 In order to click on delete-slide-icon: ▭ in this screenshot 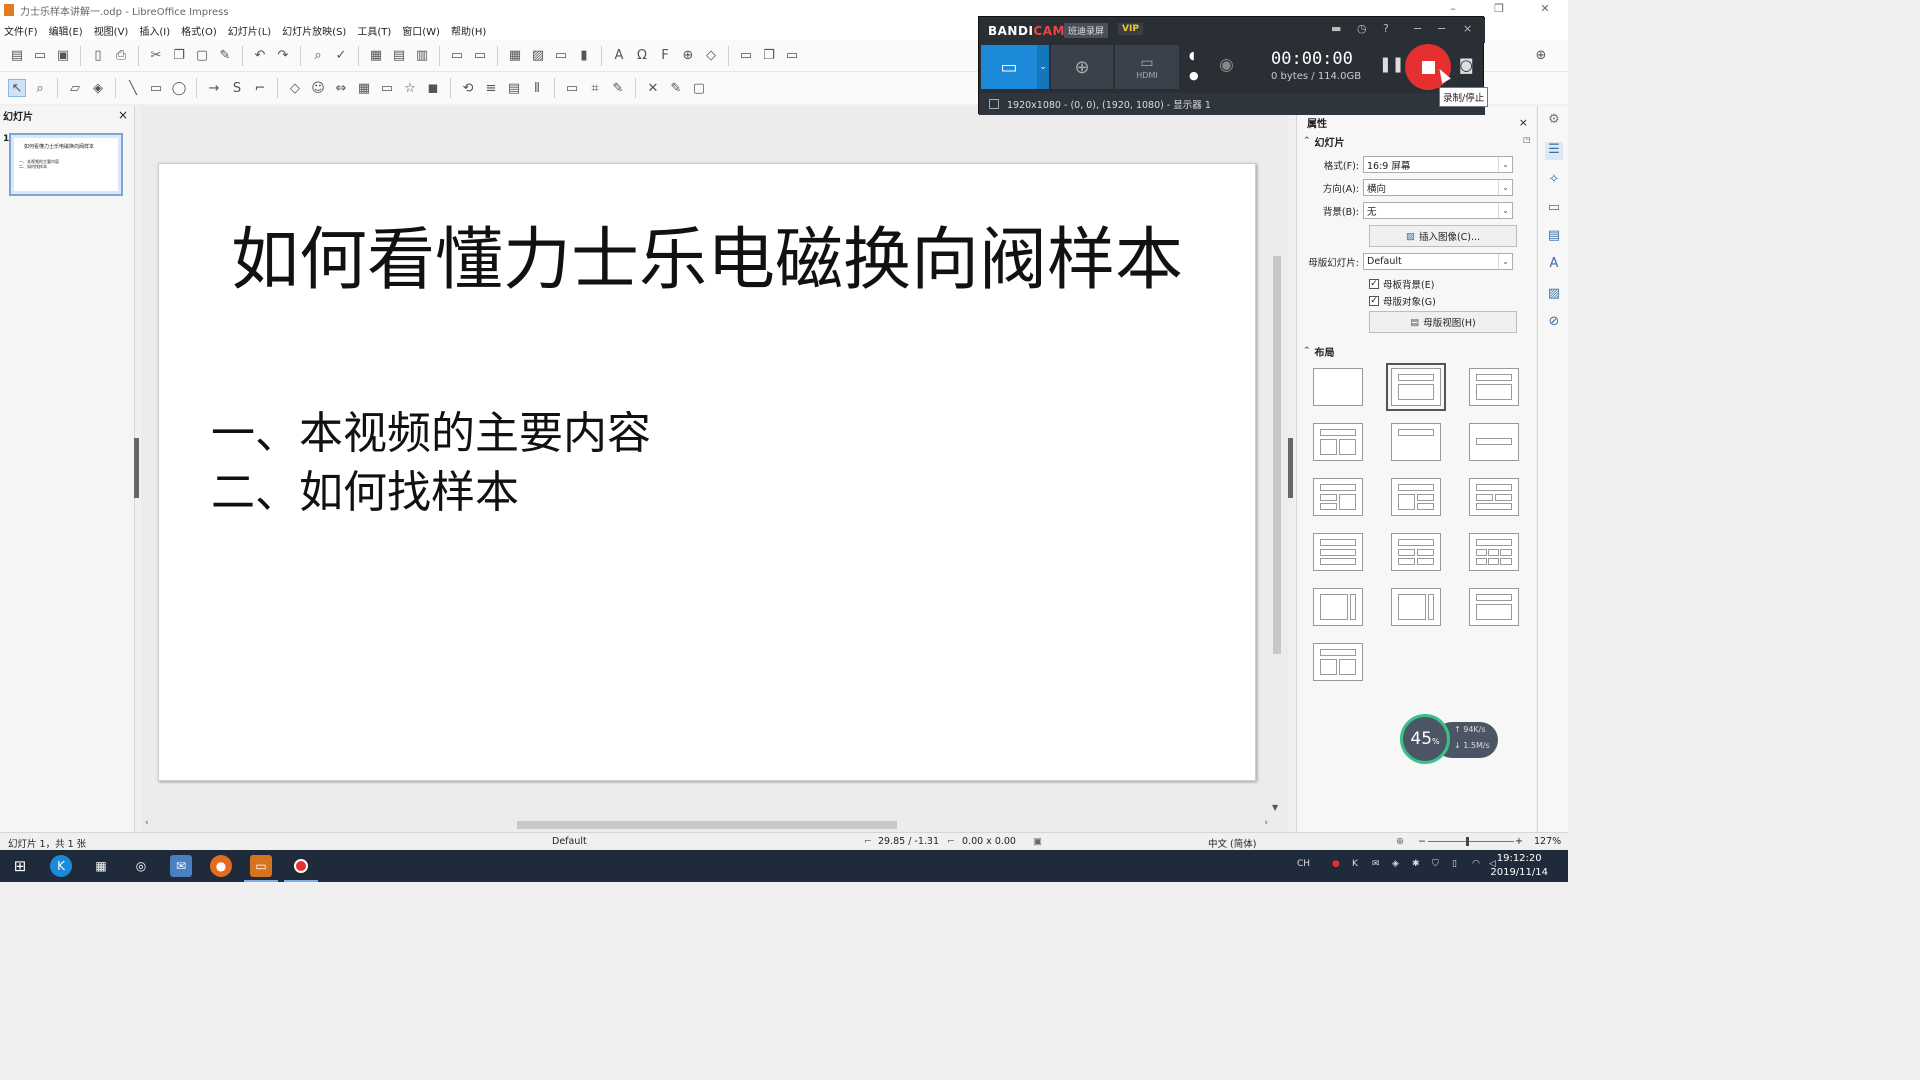, I will do `click(792, 56)`.